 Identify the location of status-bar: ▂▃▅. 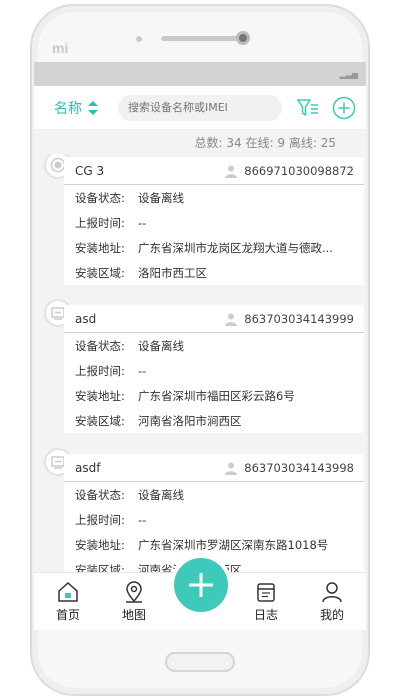
(200, 74).